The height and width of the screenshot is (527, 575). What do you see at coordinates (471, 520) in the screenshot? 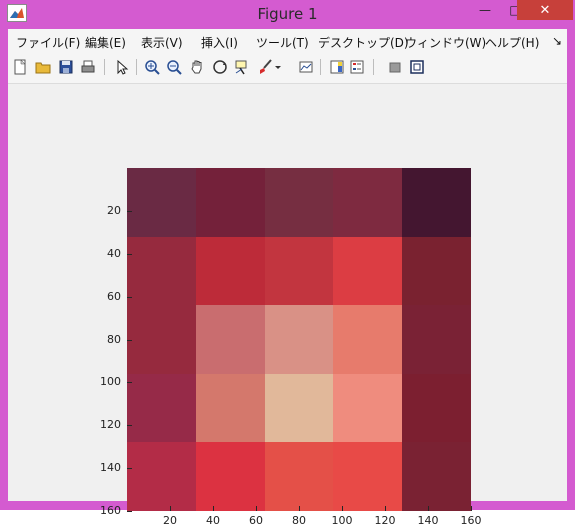
I see `x-tick-label: 160` at bounding box center [471, 520].